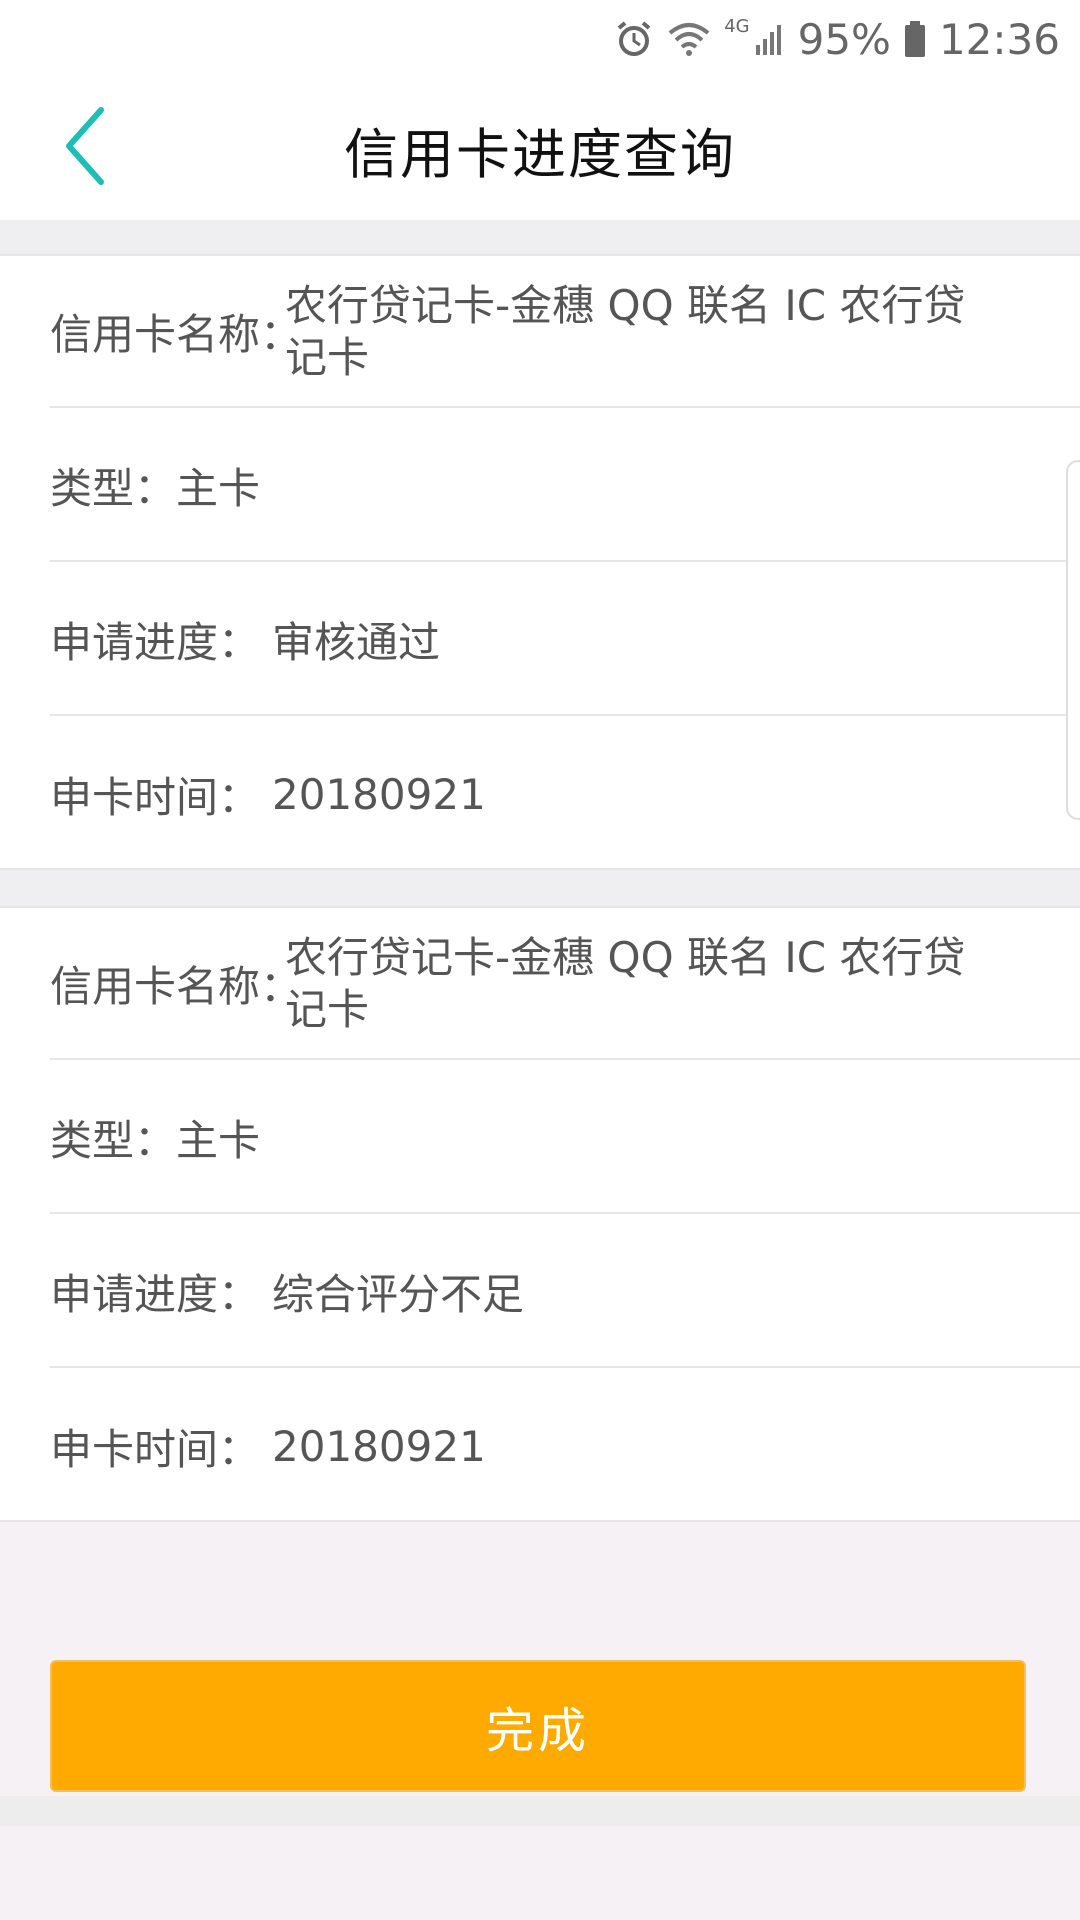 The width and height of the screenshot is (1080, 1920). What do you see at coordinates (634, 39) in the screenshot?
I see `alarm-icon` at bounding box center [634, 39].